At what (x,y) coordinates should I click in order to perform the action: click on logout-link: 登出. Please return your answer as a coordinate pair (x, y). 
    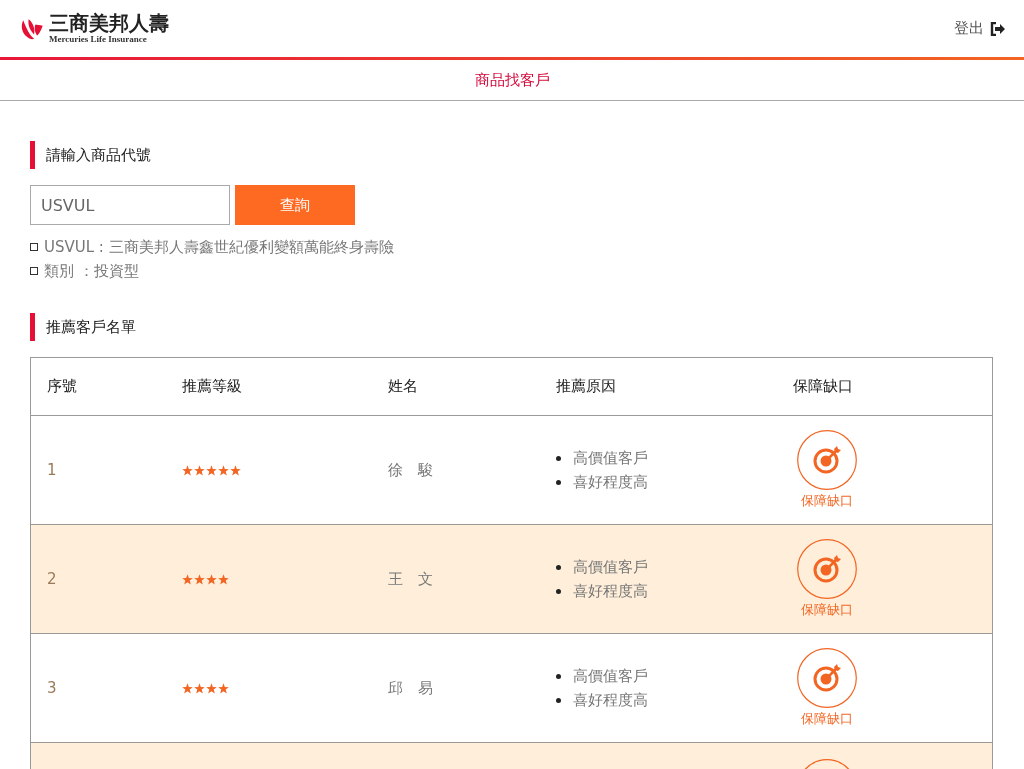
    Looking at the image, I should click on (980, 28).